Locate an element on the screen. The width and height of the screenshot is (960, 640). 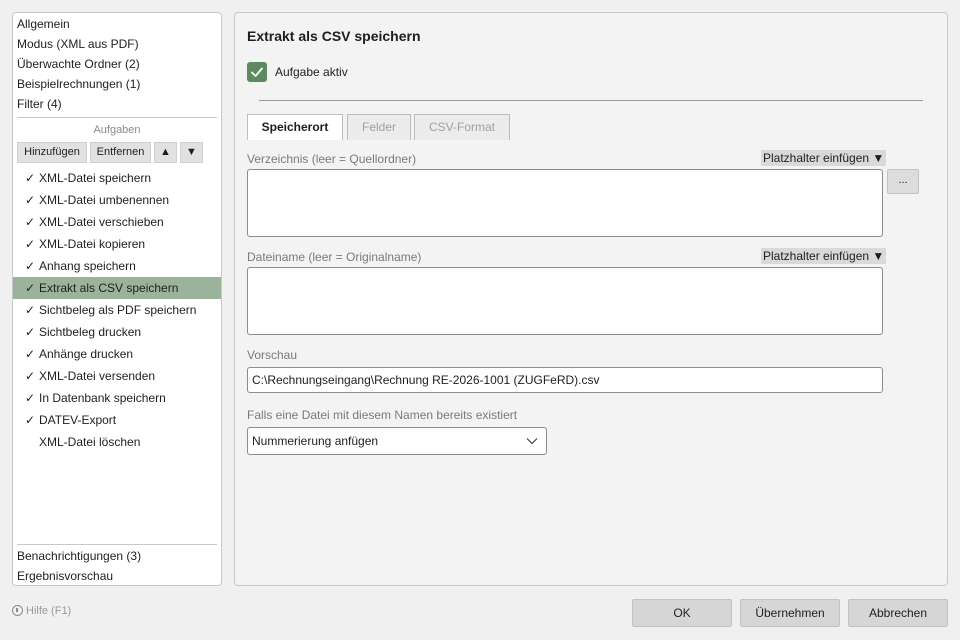
task-active-label: Aufgabe aktiv is located at coordinates (311, 72).